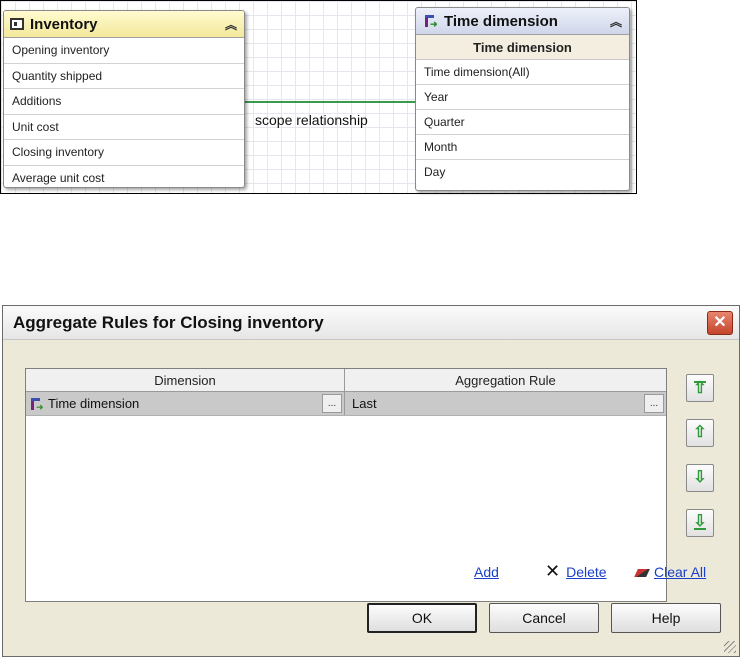 The height and width of the screenshot is (661, 745). What do you see at coordinates (586, 572) in the screenshot?
I see `delete-link: Delete` at bounding box center [586, 572].